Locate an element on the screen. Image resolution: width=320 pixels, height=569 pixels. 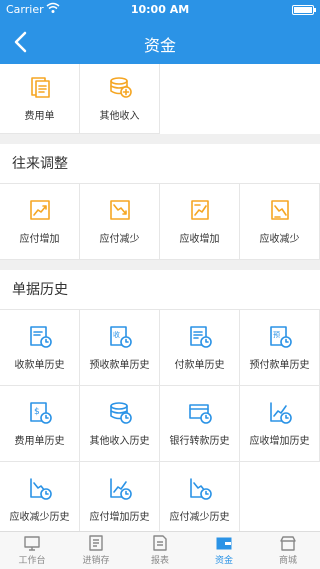
grid-item: 收预收款单历史 is located at coordinates (120, 348).